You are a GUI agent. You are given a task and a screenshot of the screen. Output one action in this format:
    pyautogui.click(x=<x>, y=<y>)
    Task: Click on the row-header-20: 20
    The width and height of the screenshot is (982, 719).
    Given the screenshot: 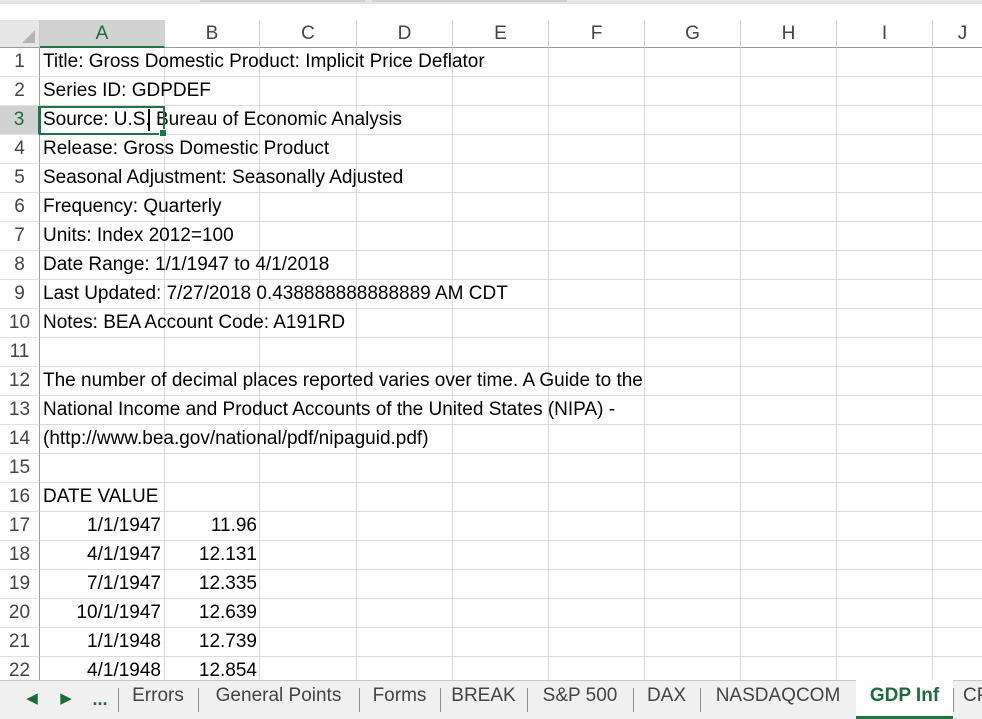 What is the action you would take?
    pyautogui.click(x=20, y=613)
    